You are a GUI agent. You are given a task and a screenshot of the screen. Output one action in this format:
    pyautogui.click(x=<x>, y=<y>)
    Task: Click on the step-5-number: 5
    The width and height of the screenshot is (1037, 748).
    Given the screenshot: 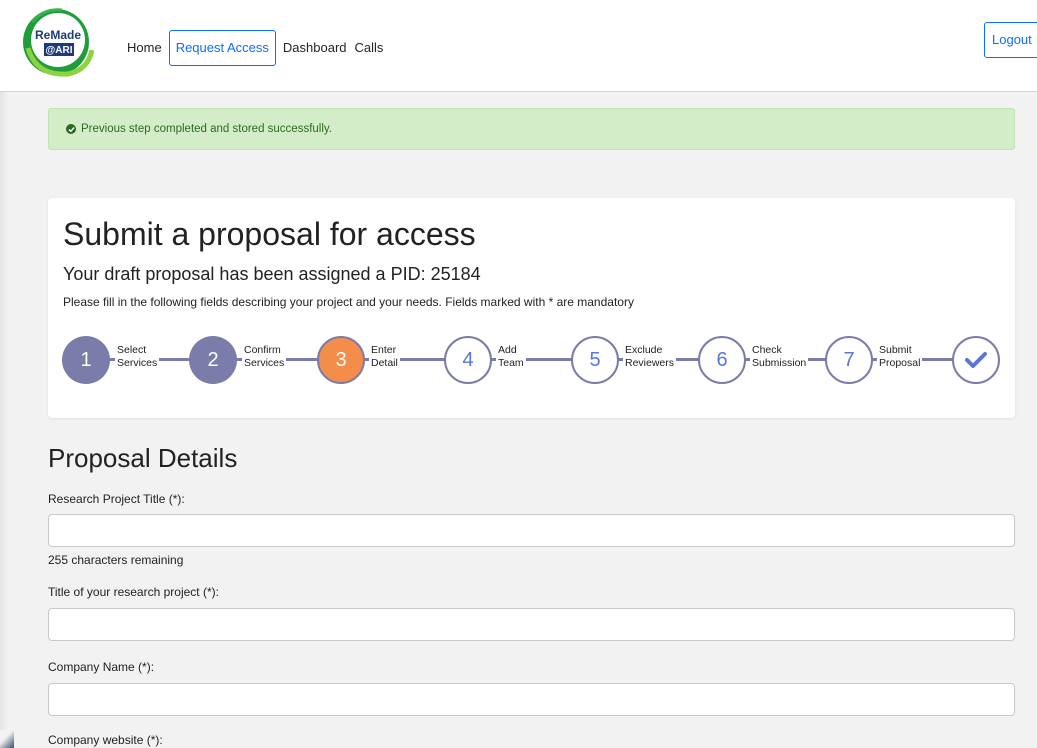 What is the action you would take?
    pyautogui.click(x=595, y=359)
    